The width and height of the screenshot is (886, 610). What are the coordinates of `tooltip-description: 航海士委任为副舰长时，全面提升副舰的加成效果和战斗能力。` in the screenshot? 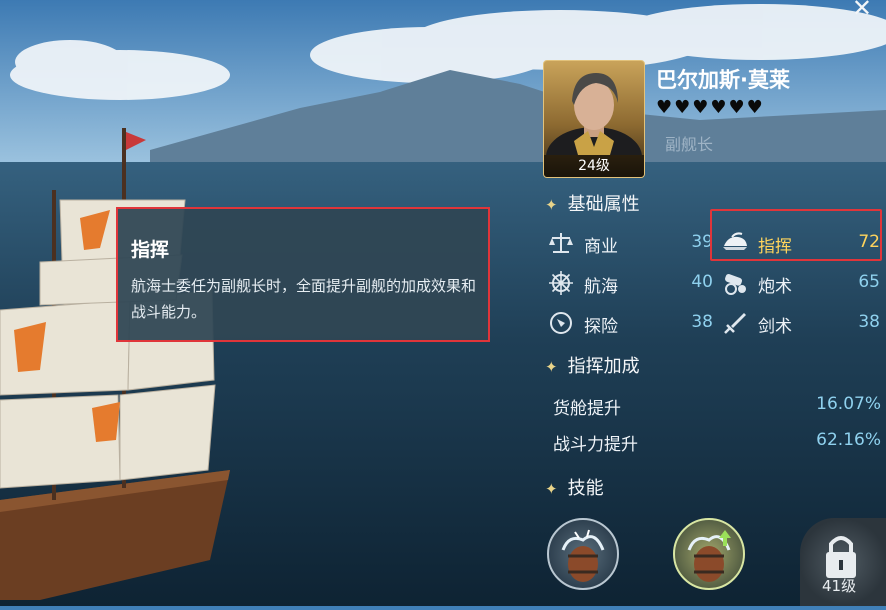 It's located at (304, 299).